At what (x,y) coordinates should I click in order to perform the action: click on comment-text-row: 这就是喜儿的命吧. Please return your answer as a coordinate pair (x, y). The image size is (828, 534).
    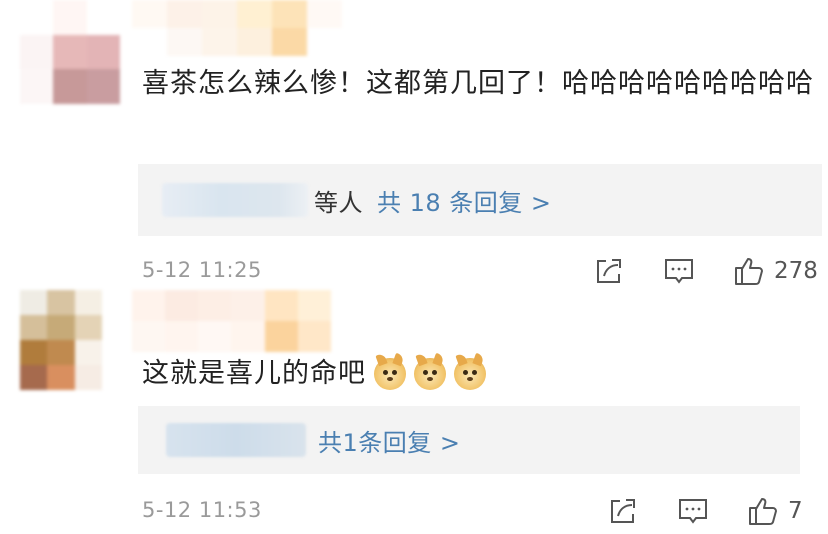
    Looking at the image, I should click on (482, 373).